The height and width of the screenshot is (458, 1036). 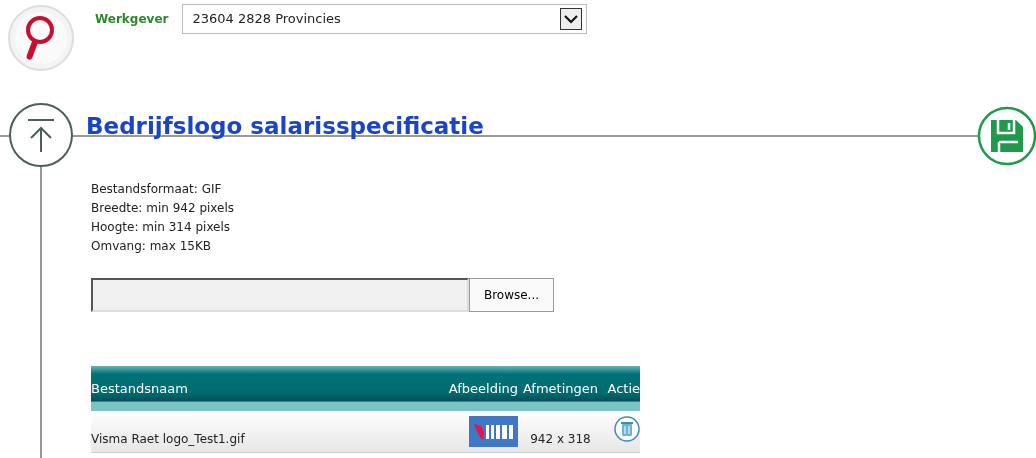 What do you see at coordinates (1006, 136) in the screenshot?
I see `save-icon` at bounding box center [1006, 136].